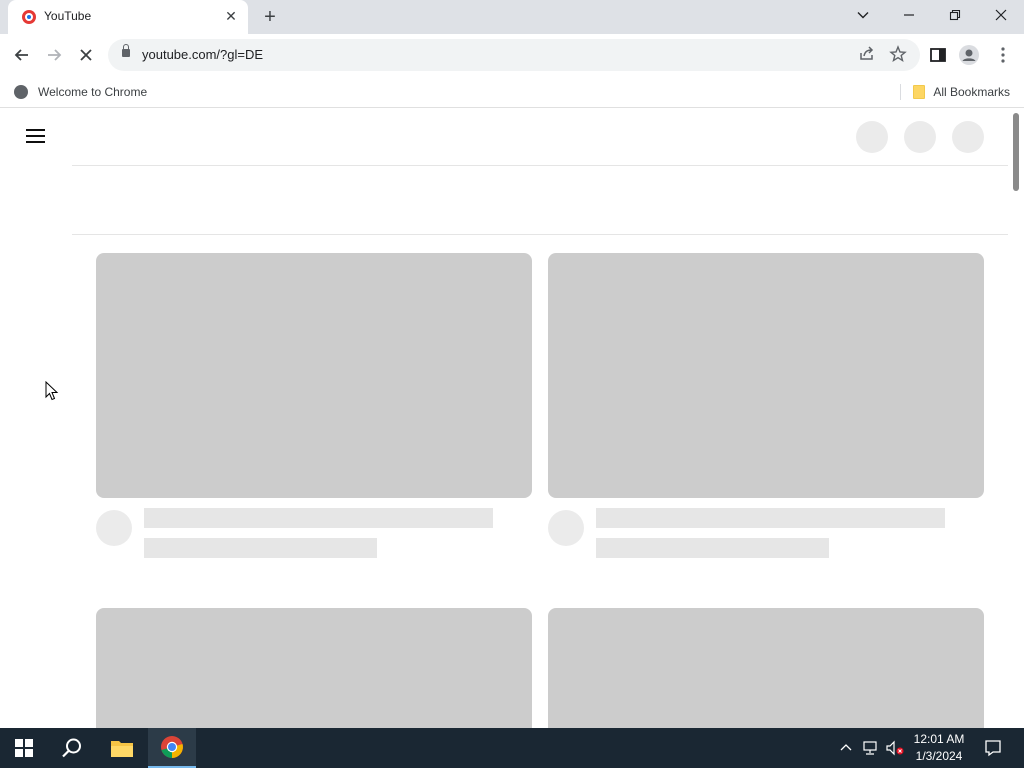  I want to click on chrome-icon, so click(172, 747).